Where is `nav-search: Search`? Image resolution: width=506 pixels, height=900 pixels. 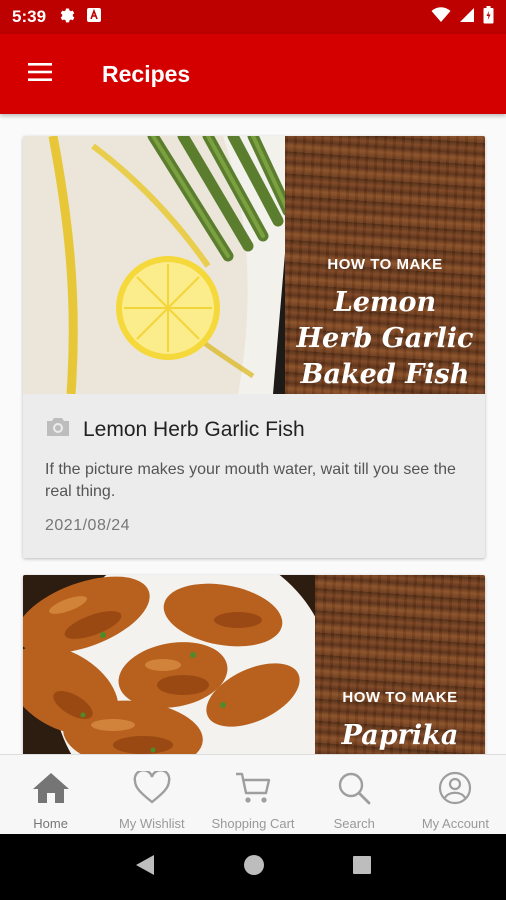 nav-search: Search is located at coordinates (354, 794).